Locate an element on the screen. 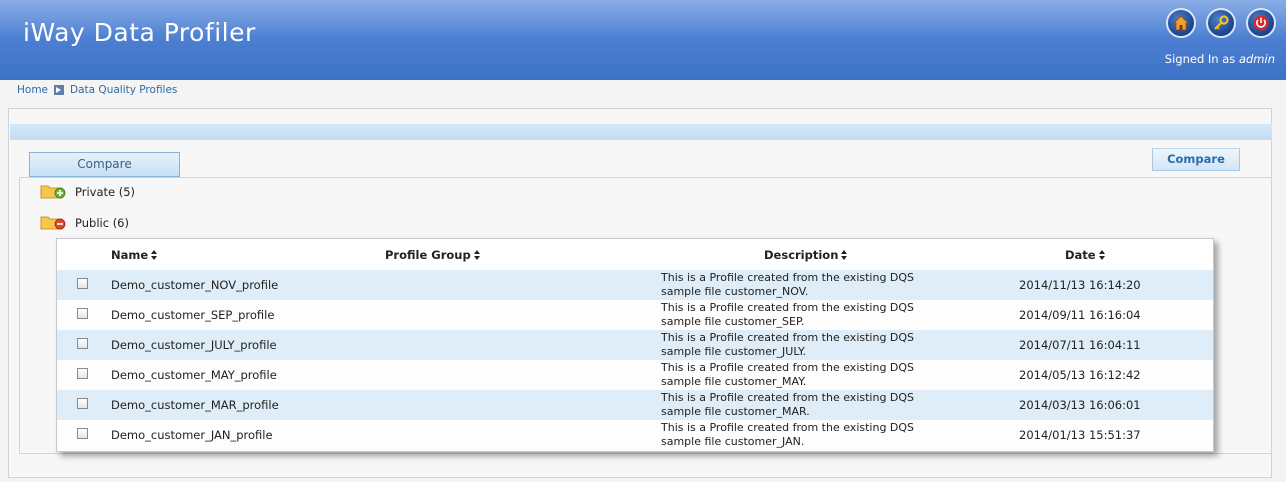 This screenshot has height=482, width=1286. breadcrumb-home: Home is located at coordinates (32, 90).